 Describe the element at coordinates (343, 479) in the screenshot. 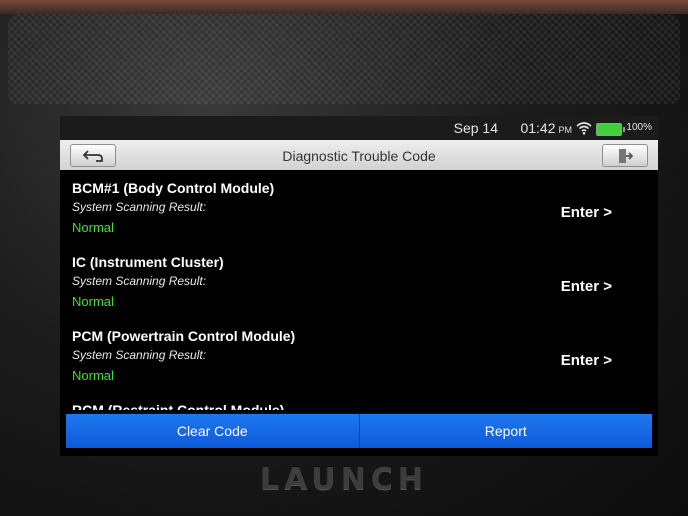

I see `brand-logo: LAUNCH` at that location.